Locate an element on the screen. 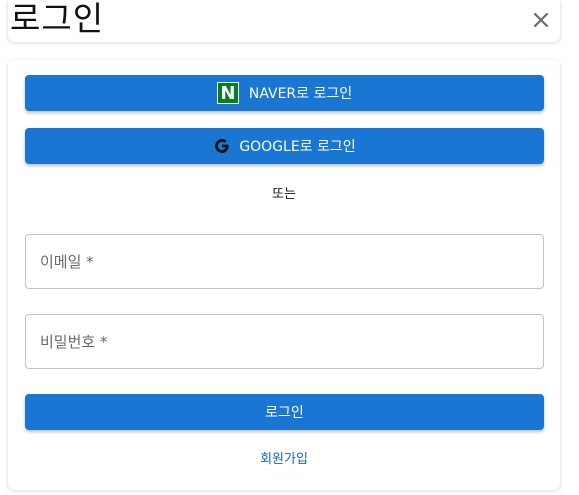 Image resolution: width=579 pixels, height=495 pixels. naver-login-button: N NAVER로 로그인 is located at coordinates (284, 93).